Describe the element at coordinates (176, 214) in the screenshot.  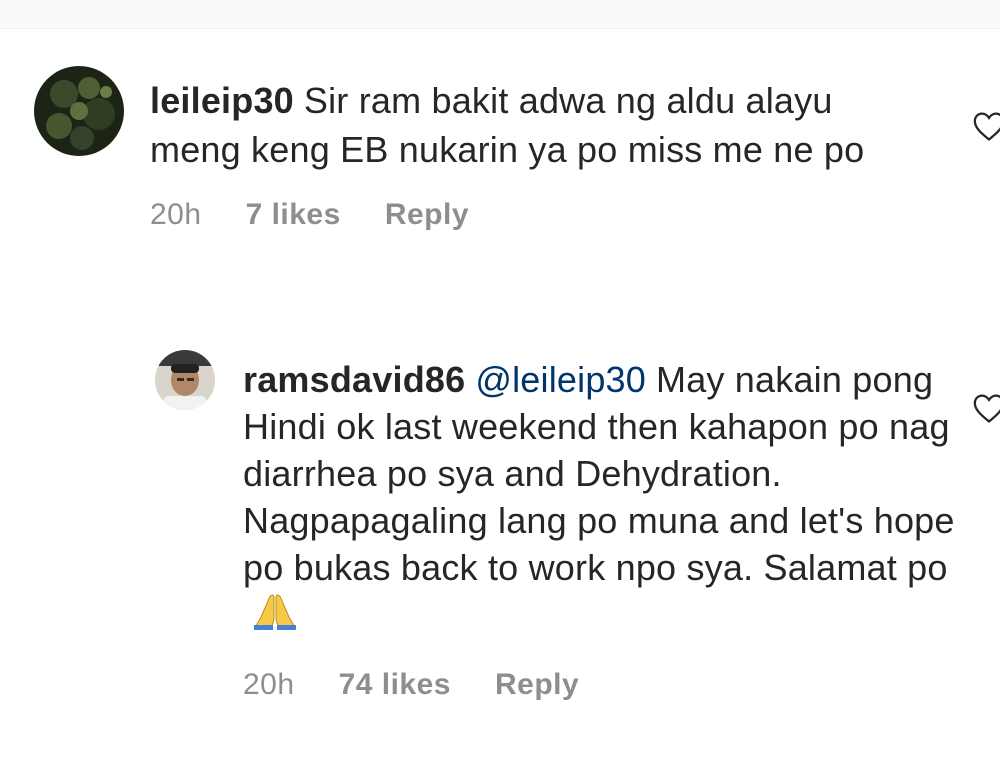
I see `comment-time: 20h` at that location.